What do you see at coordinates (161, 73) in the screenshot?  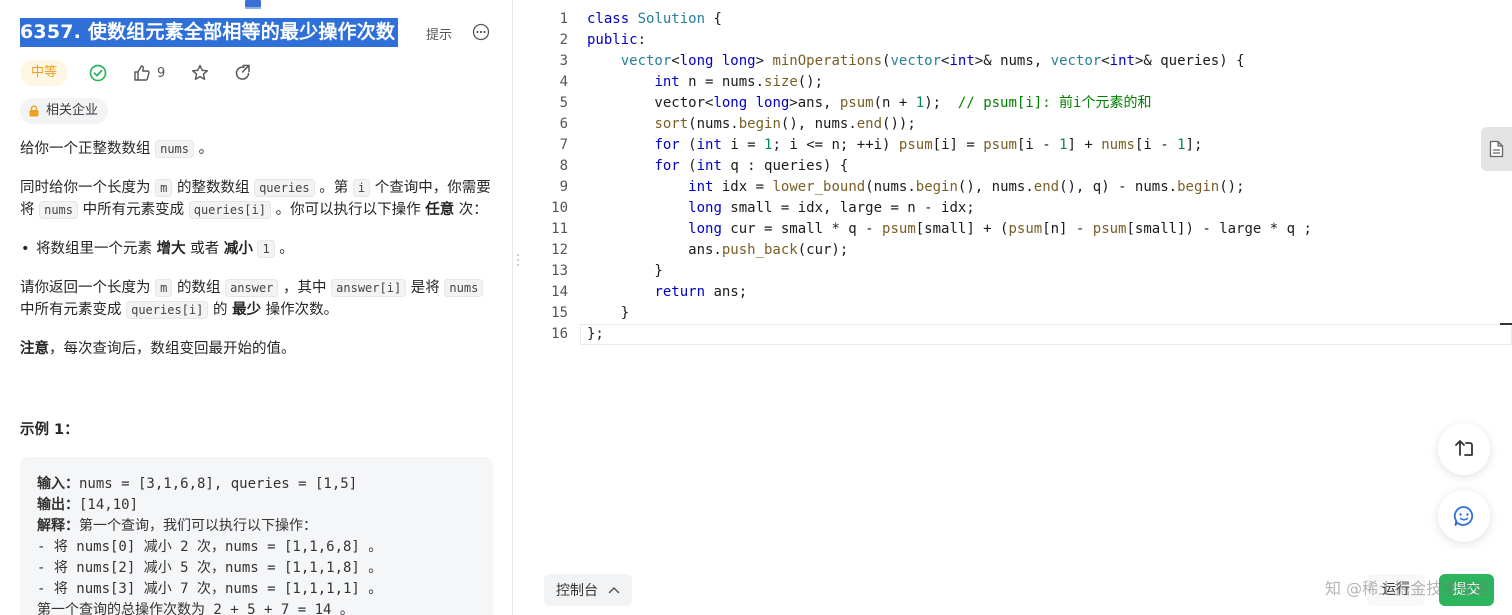 I see `like-count: 9` at bounding box center [161, 73].